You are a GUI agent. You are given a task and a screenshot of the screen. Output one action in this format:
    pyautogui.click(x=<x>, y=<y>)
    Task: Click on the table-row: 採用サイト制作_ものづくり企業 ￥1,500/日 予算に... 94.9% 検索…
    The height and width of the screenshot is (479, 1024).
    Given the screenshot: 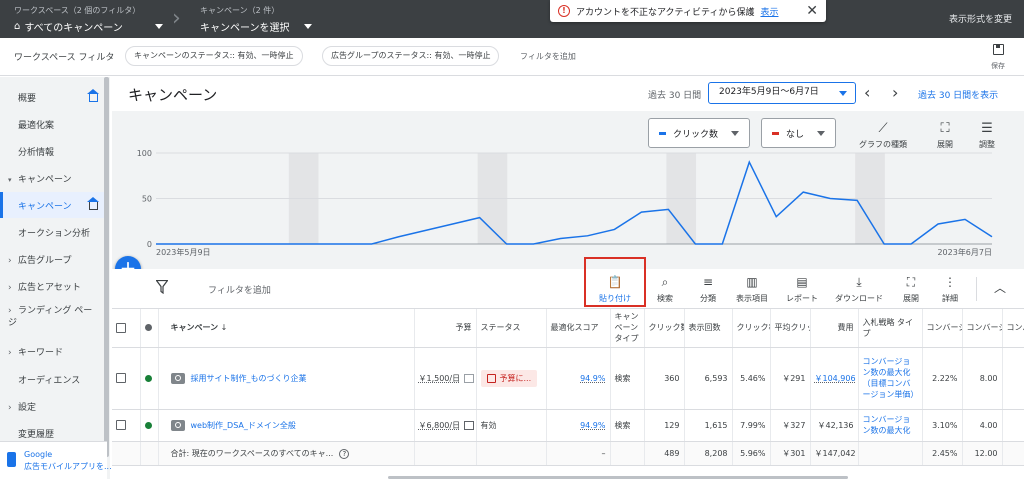 What is the action you would take?
    pyautogui.click(x=568, y=378)
    